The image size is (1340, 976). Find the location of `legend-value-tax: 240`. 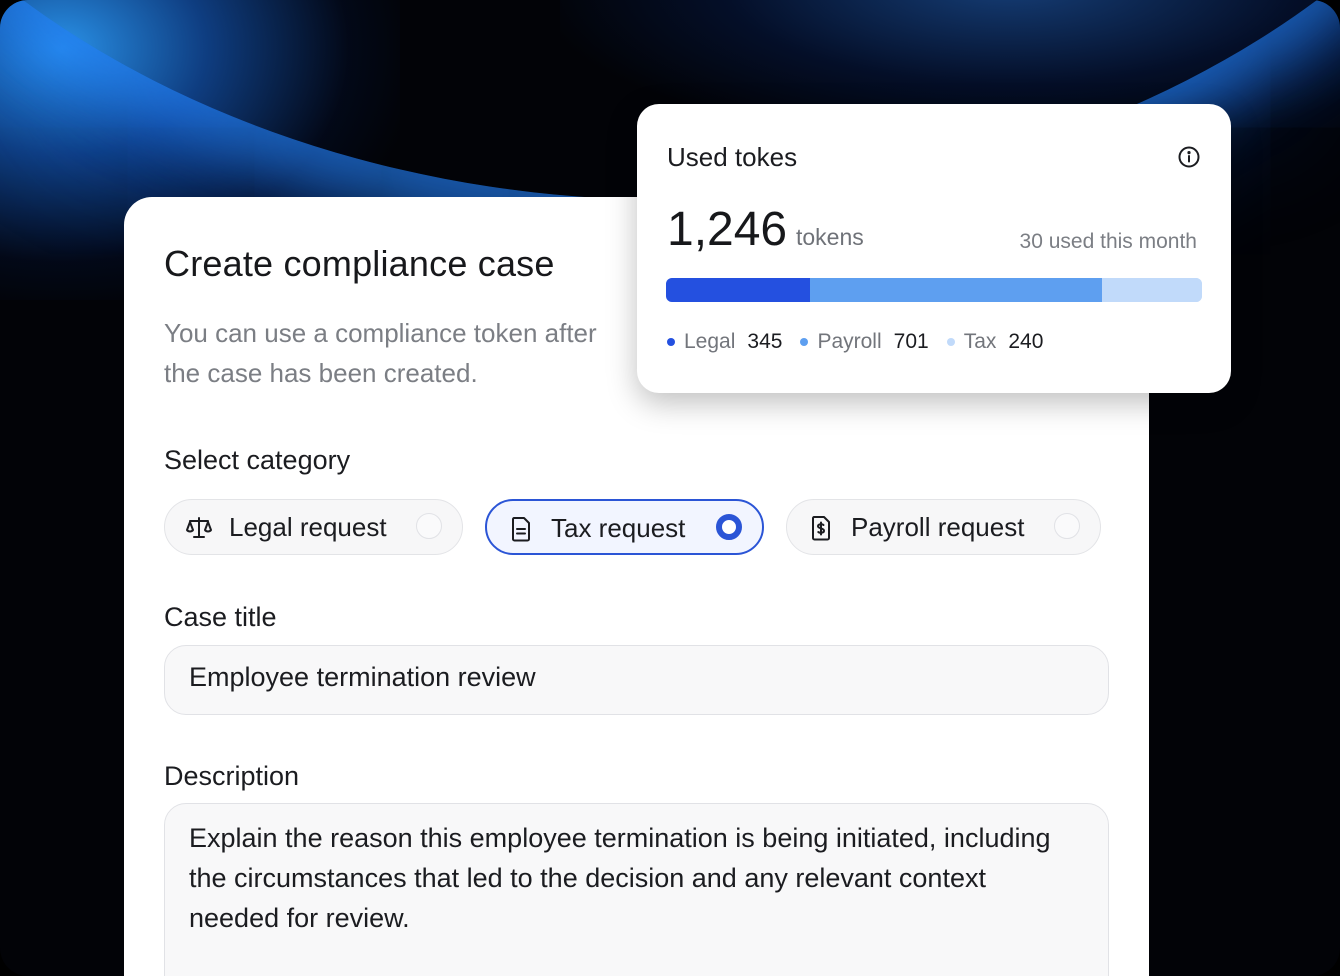

legend-value-tax: 240 is located at coordinates (1026, 341).